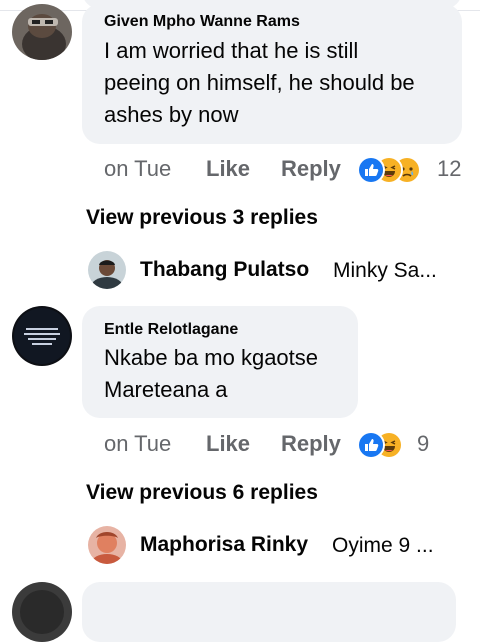  Describe the element at coordinates (202, 218) in the screenshot. I see `view-previous-replies-link: View previous 3 replies` at that location.